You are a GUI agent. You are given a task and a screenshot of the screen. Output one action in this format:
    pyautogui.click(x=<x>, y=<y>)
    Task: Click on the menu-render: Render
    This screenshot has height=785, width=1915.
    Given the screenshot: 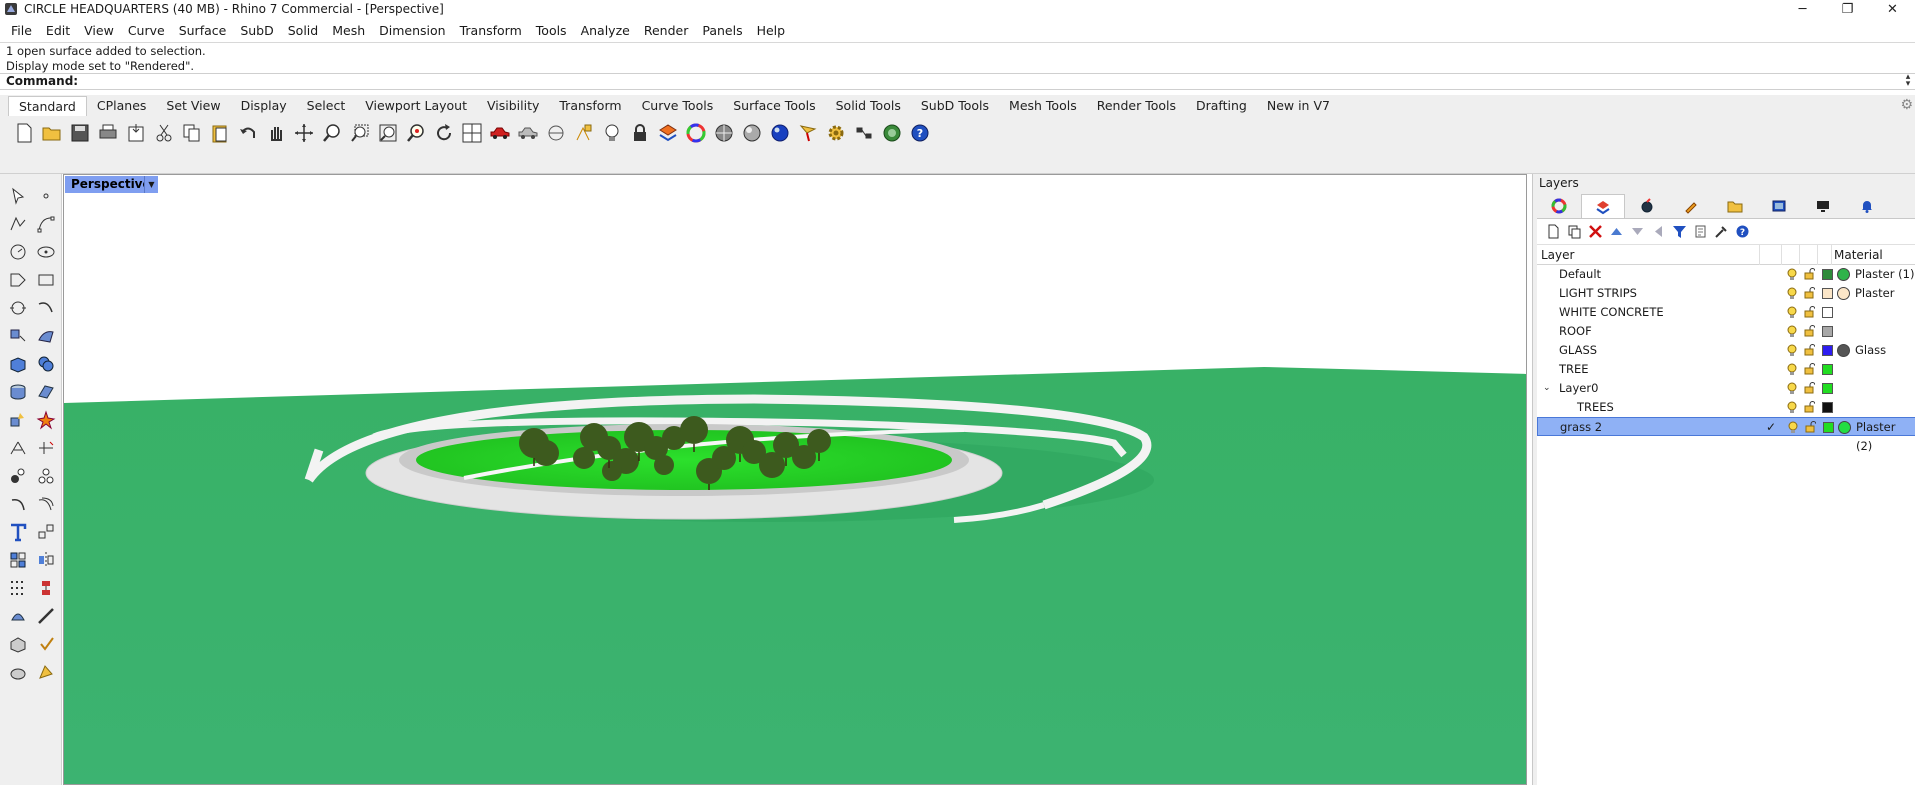 What is the action you would take?
    pyautogui.click(x=666, y=30)
    